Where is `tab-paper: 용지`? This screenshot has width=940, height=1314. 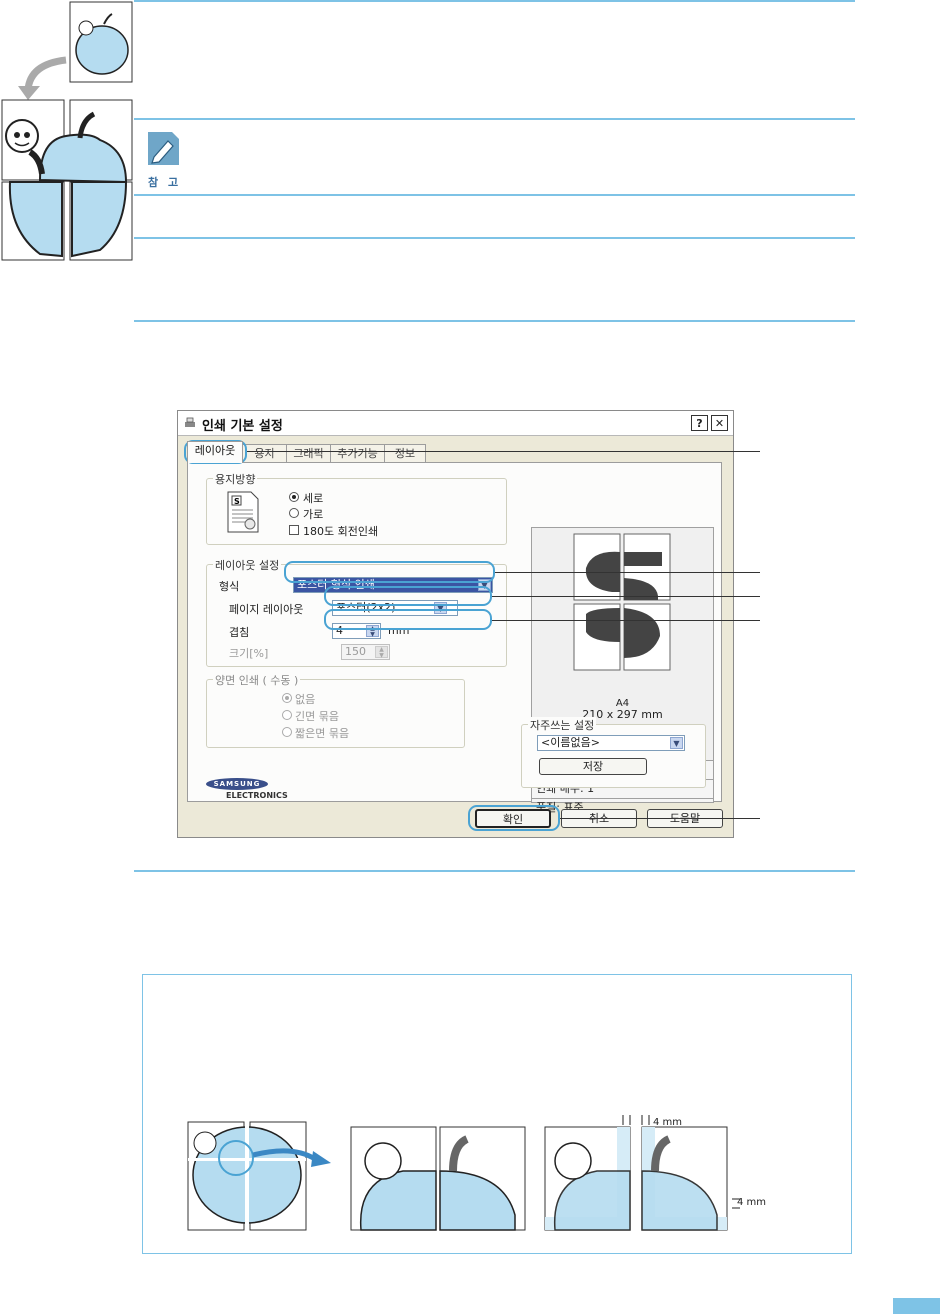
tab-paper: 용지 is located at coordinates (264, 453).